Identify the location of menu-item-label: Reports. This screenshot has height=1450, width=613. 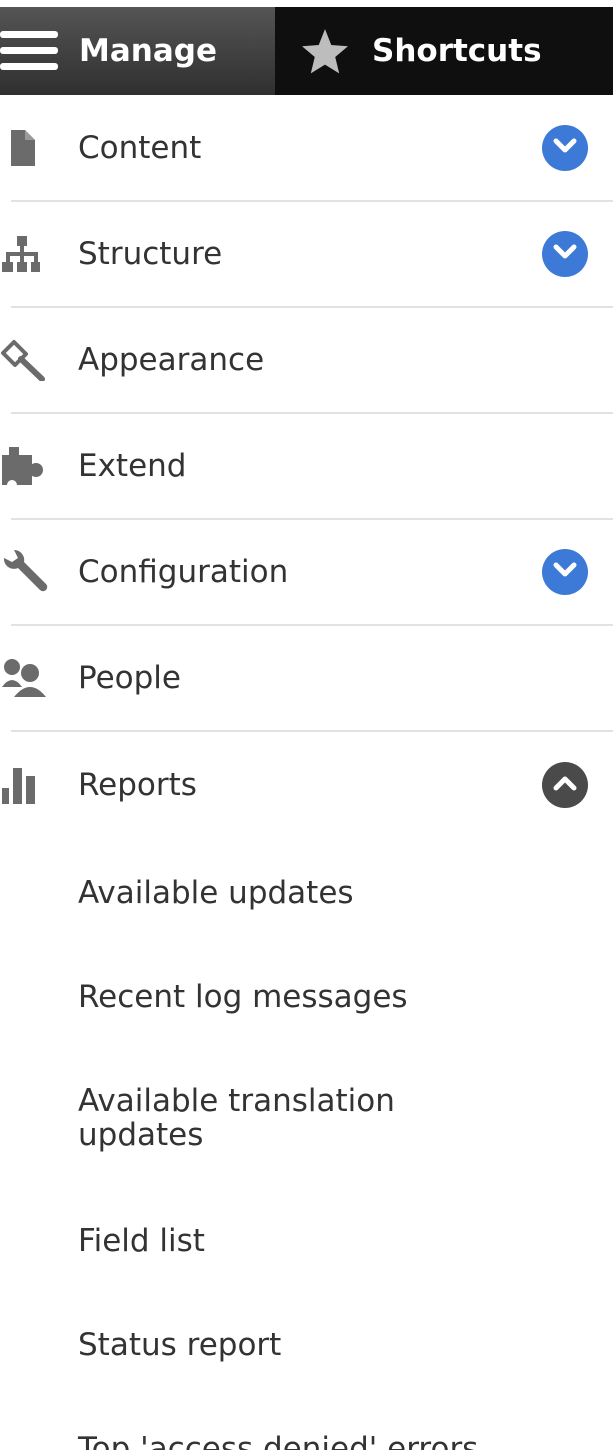
(137, 785).